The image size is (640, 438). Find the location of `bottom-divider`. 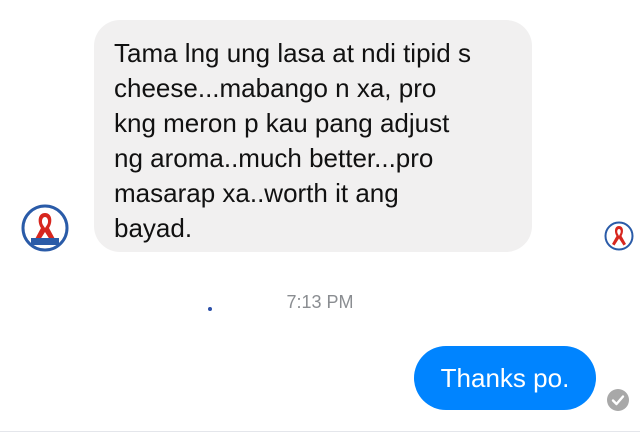

bottom-divider is located at coordinates (320, 431).